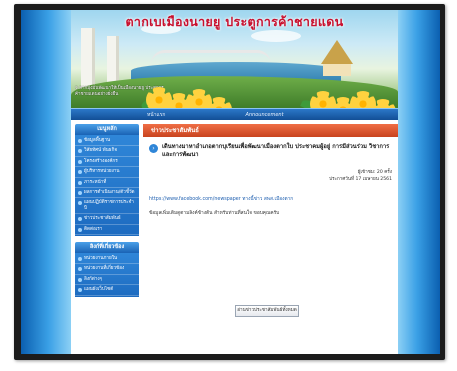  I want to click on right-background-stripe, so click(419, 182).